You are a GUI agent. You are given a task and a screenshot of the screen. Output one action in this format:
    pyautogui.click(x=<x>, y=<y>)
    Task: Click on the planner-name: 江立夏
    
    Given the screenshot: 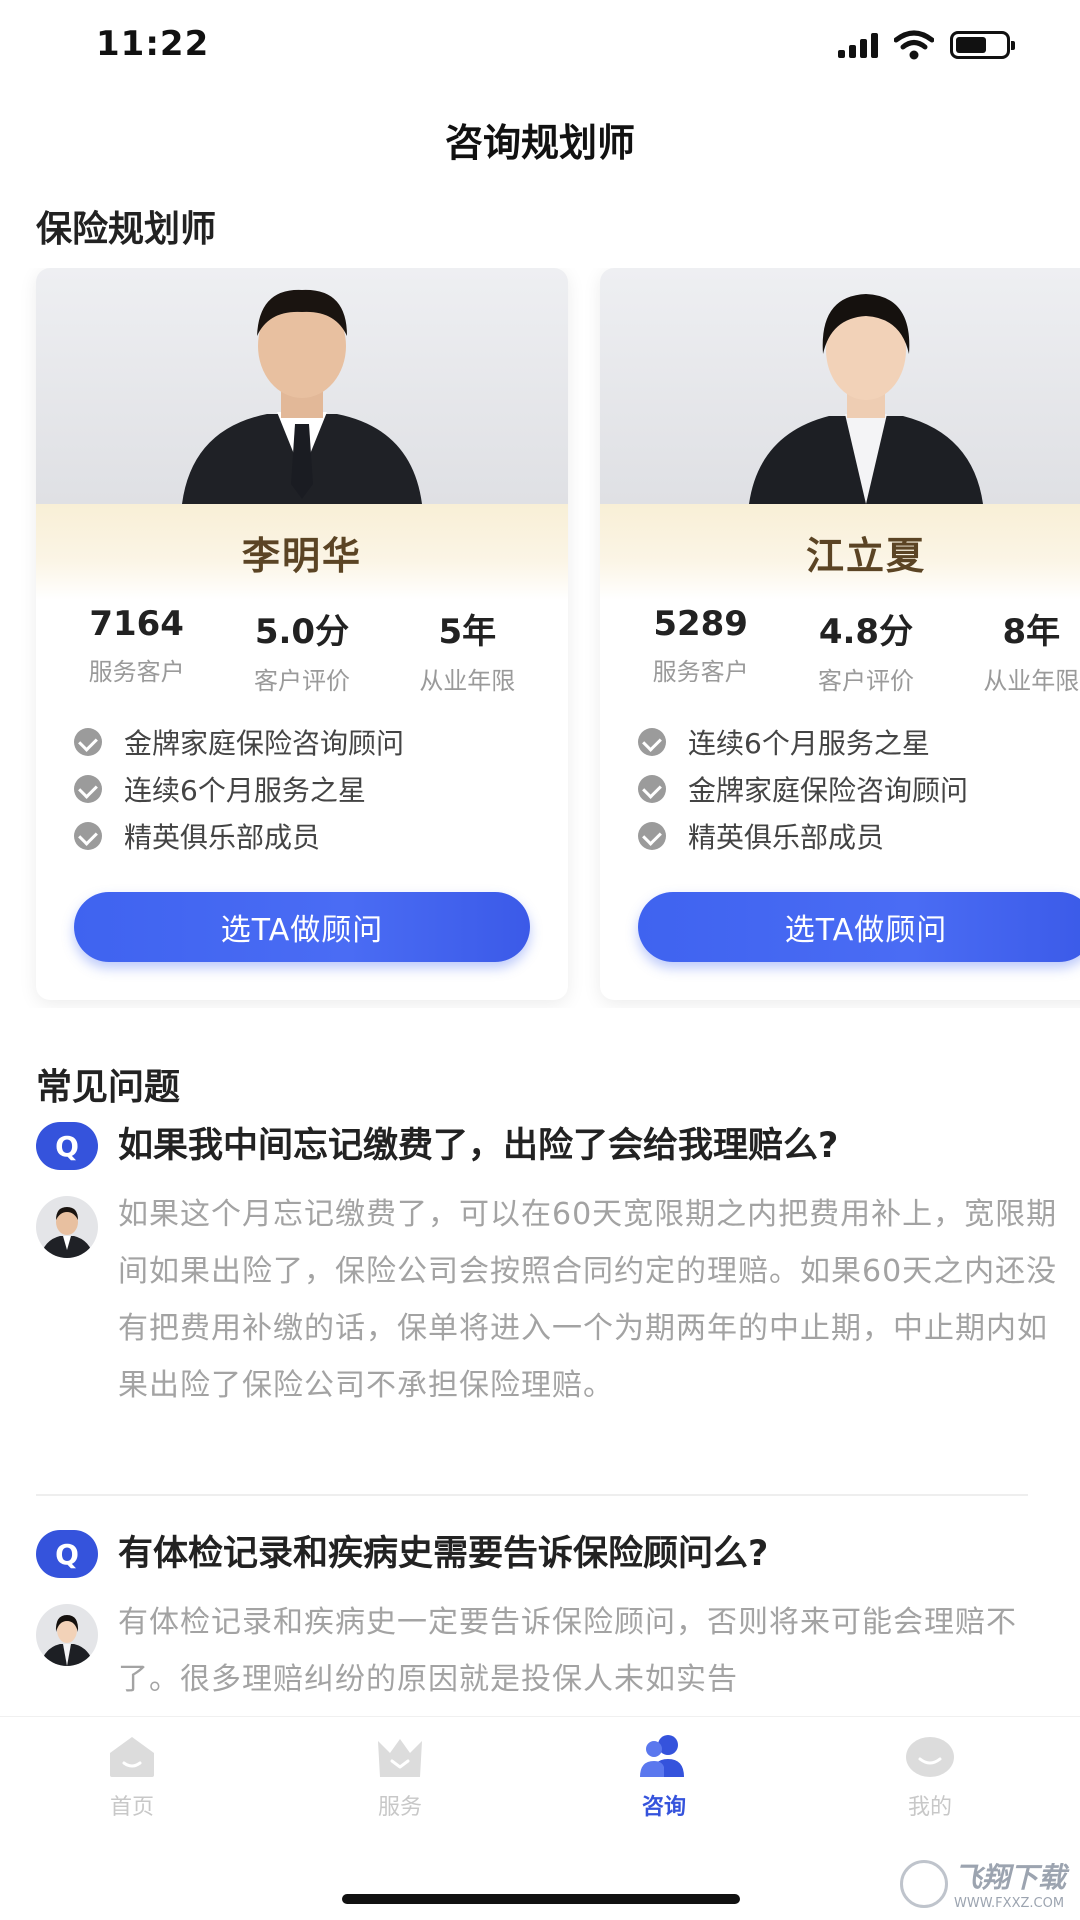 What is the action you would take?
    pyautogui.click(x=865, y=555)
    